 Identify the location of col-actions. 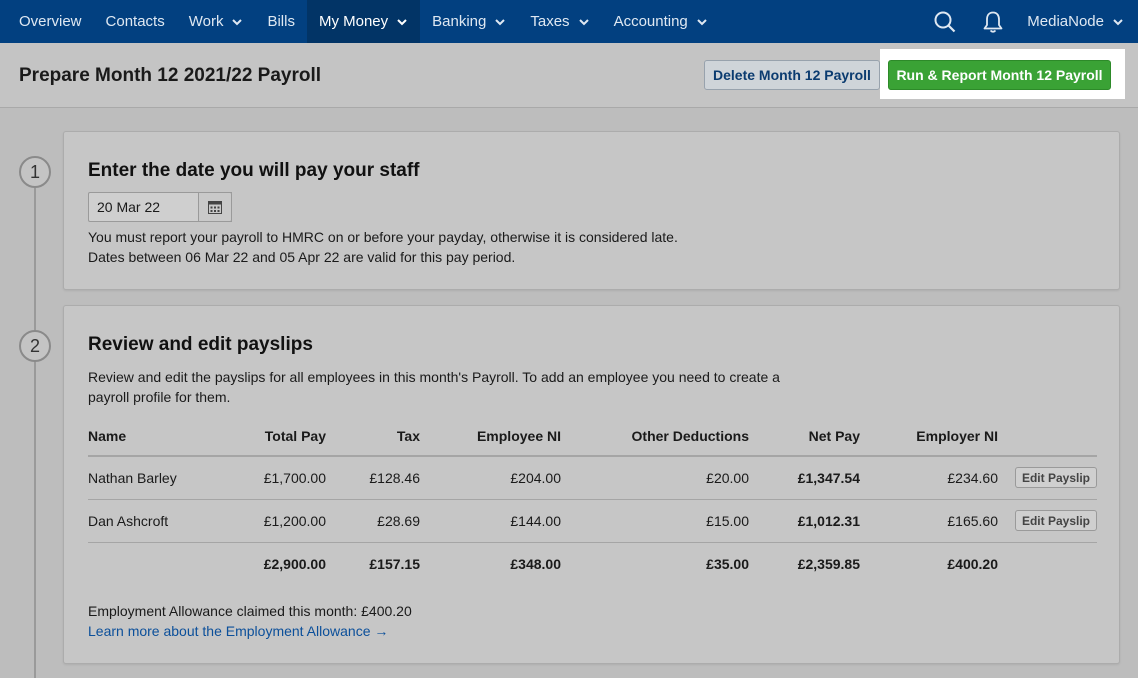
(1047, 436).